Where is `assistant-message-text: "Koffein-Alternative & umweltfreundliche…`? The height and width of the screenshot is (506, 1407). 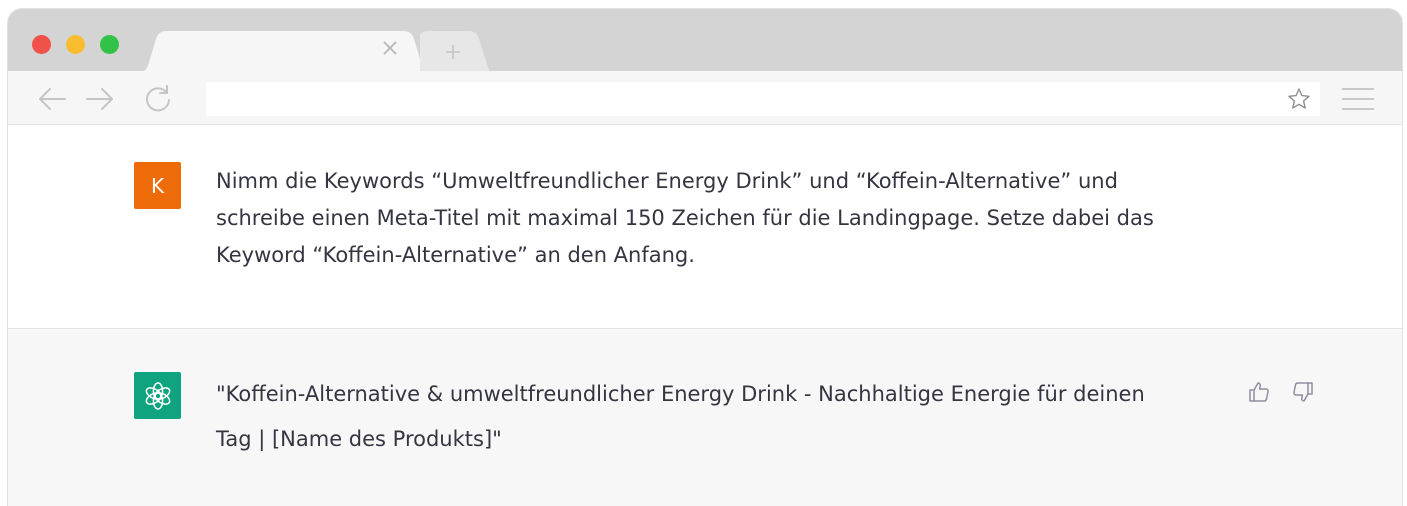
assistant-message-text: "Koffein-Alternative & umweltfreundliche… is located at coordinates (680, 416).